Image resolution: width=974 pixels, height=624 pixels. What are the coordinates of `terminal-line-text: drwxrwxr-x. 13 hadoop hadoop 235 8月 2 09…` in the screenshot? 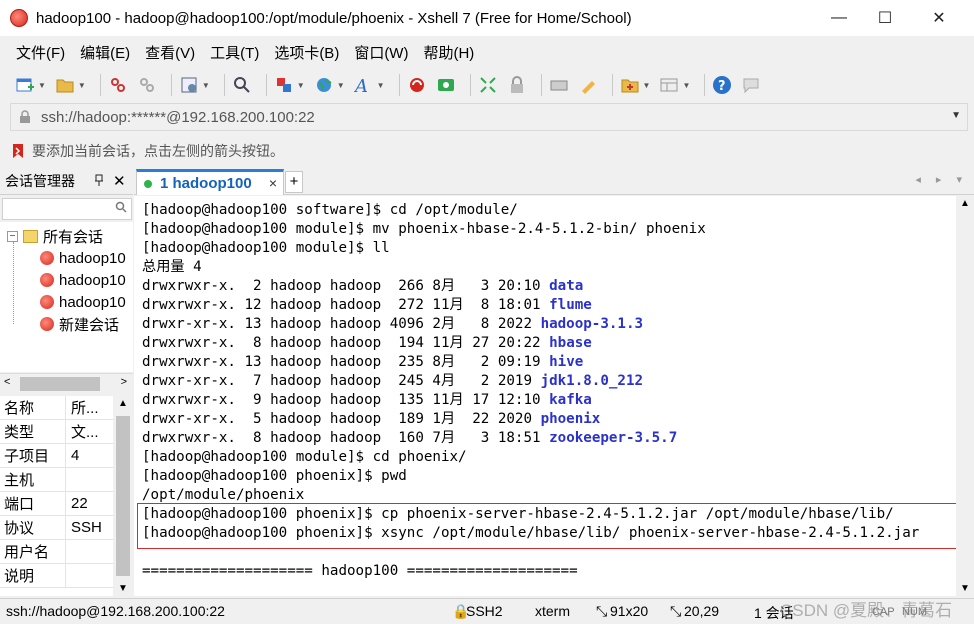 It's located at (346, 362).